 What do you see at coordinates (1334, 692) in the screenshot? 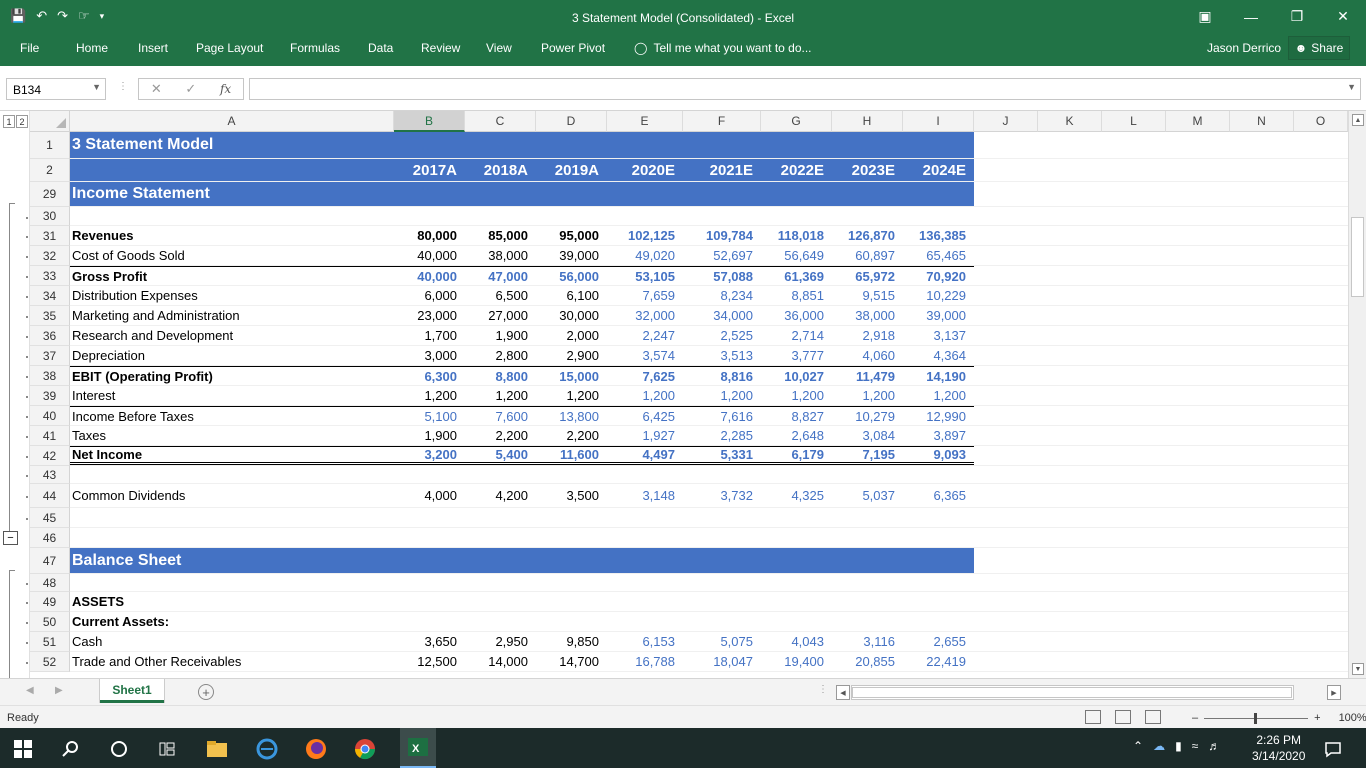
I see `scroll-right-icon: ▶` at bounding box center [1334, 692].